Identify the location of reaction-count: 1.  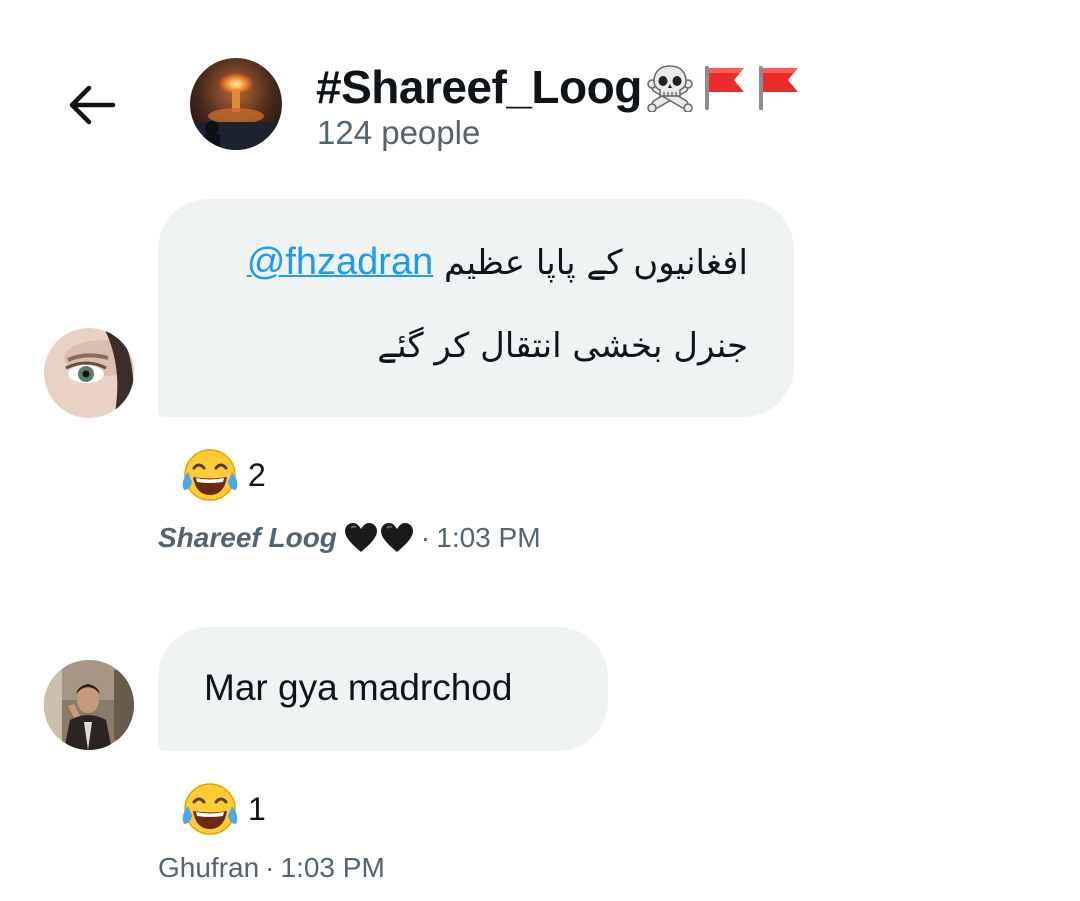
(257, 808).